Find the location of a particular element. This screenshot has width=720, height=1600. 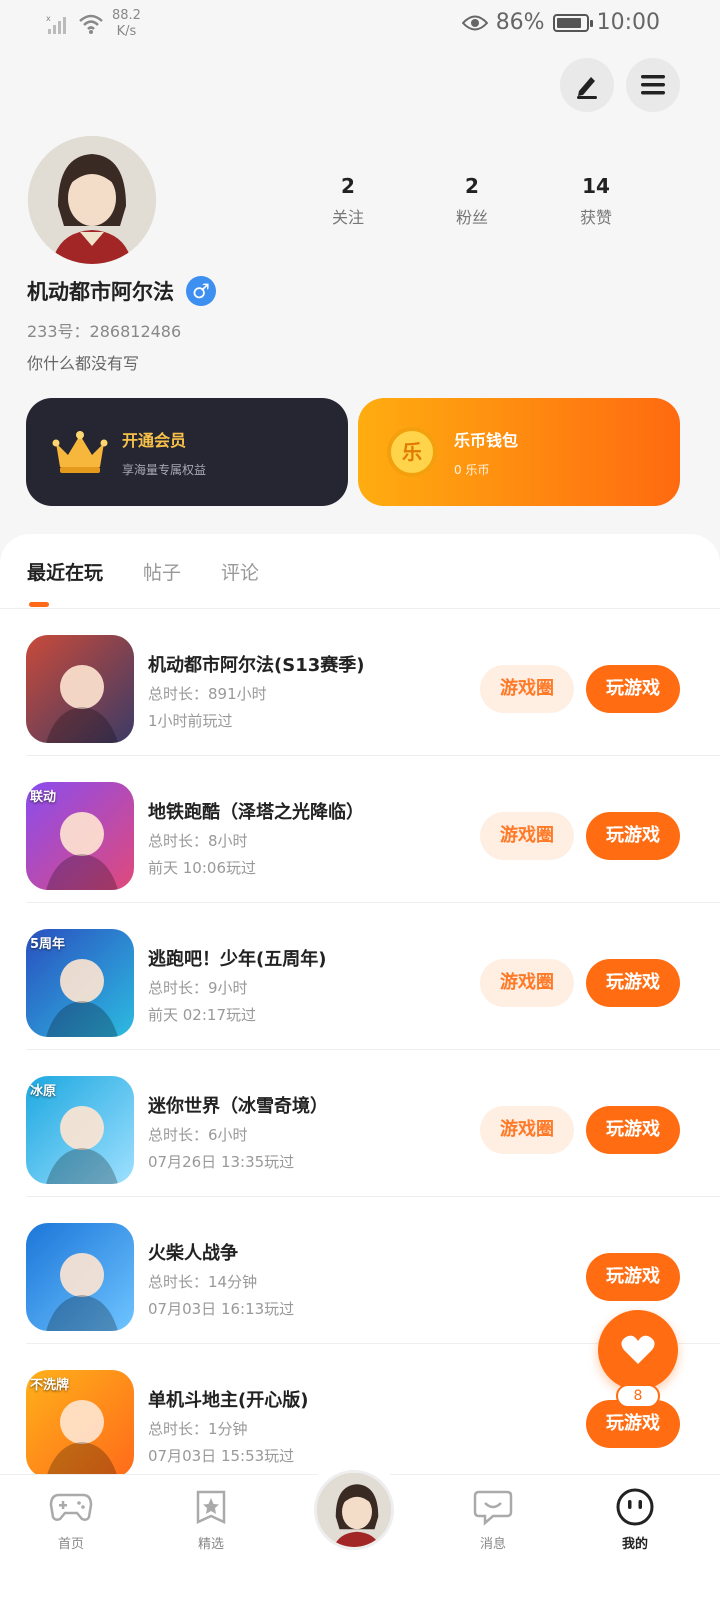

avatar is located at coordinates (92, 200).